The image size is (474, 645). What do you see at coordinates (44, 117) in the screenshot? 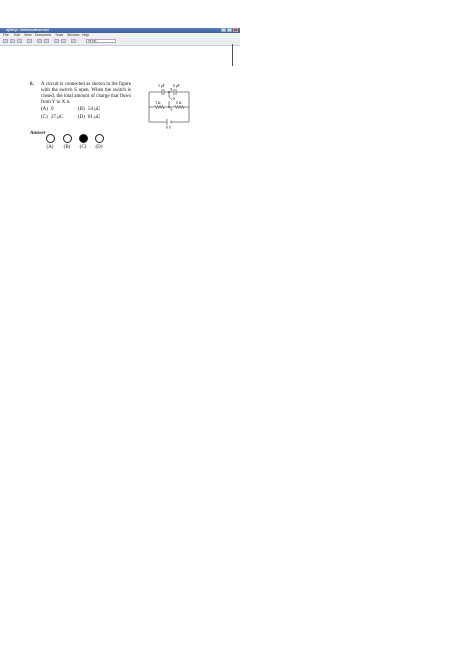
I see `option-c-key: (C)` at bounding box center [44, 117].